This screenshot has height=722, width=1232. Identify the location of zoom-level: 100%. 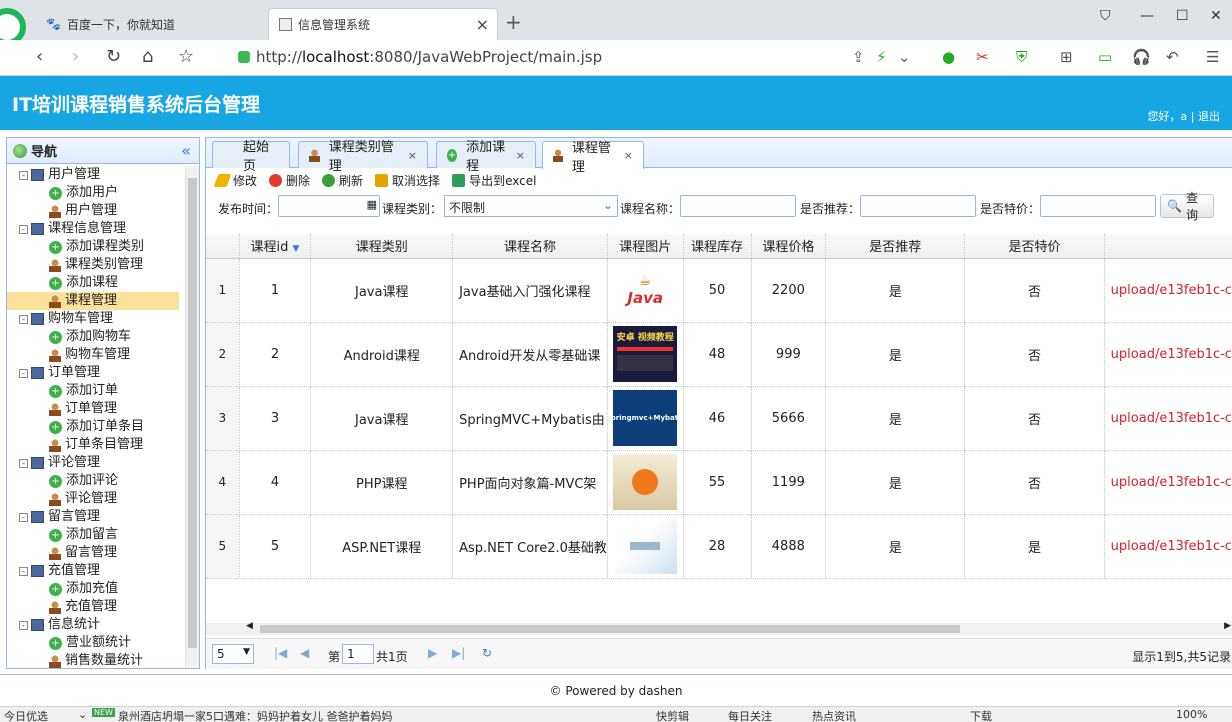
(1191, 714).